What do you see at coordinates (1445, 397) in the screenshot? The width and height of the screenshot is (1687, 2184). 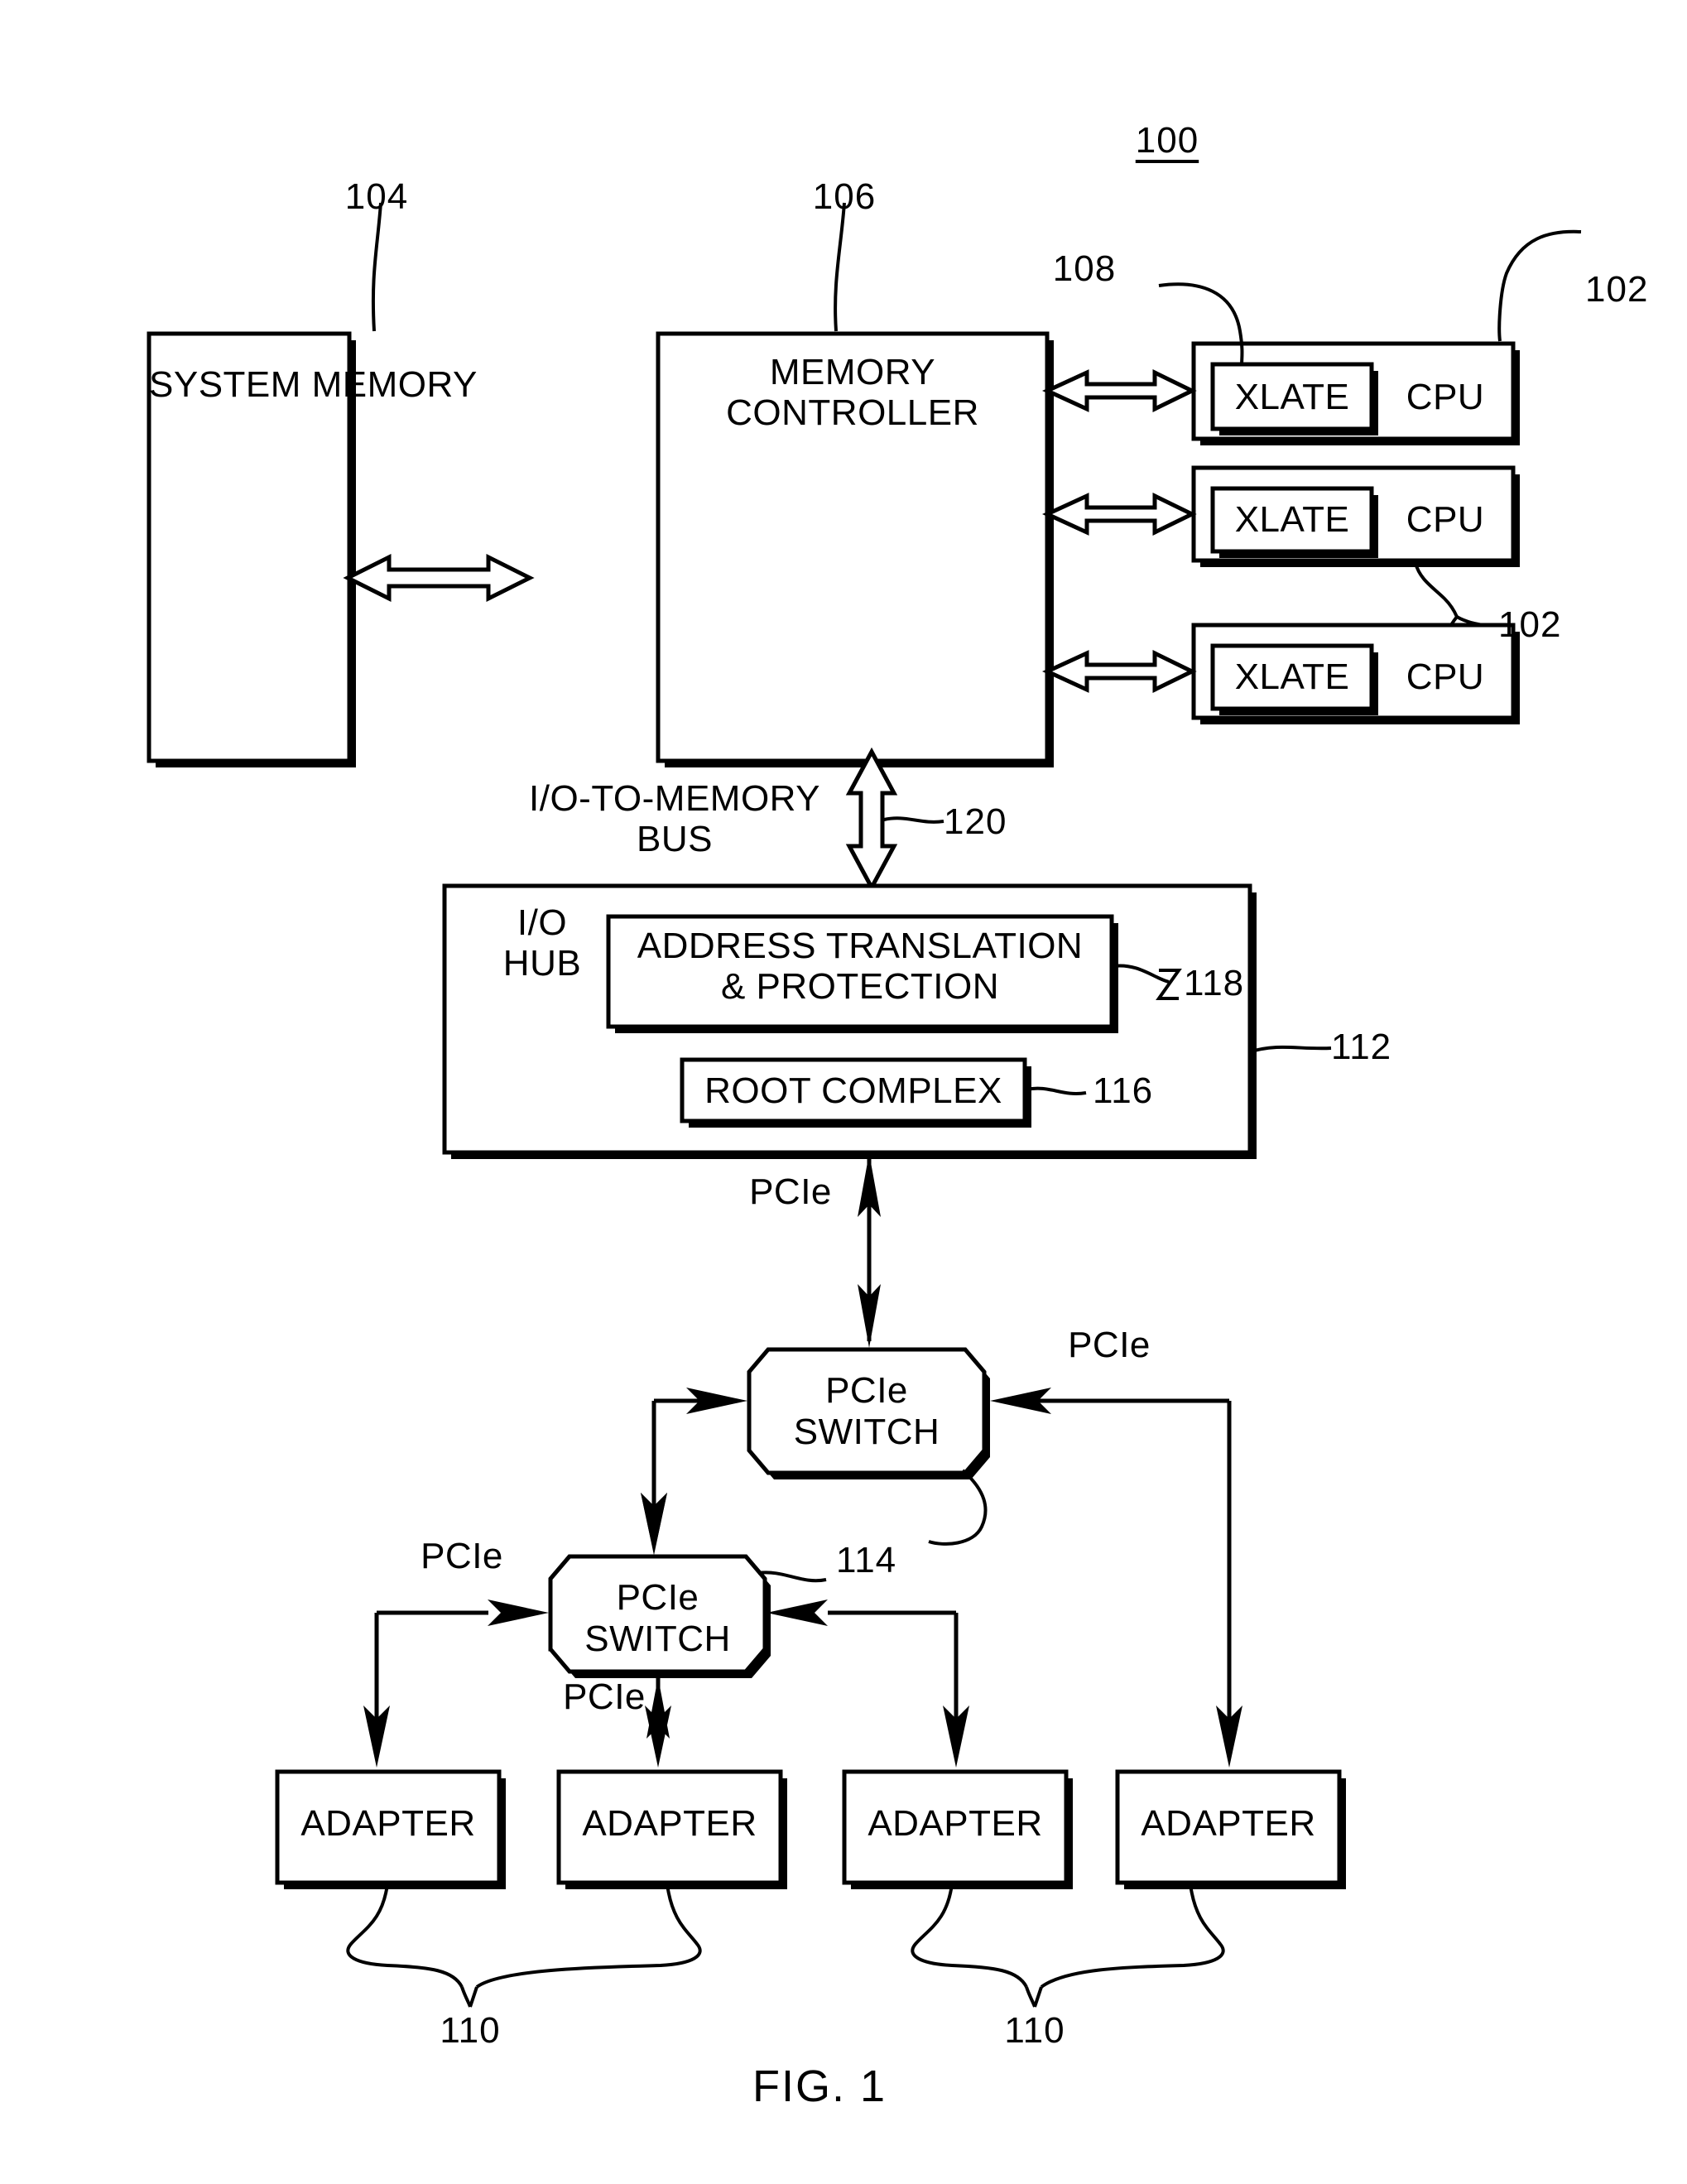 I see `cpu-label-1: CPU` at bounding box center [1445, 397].